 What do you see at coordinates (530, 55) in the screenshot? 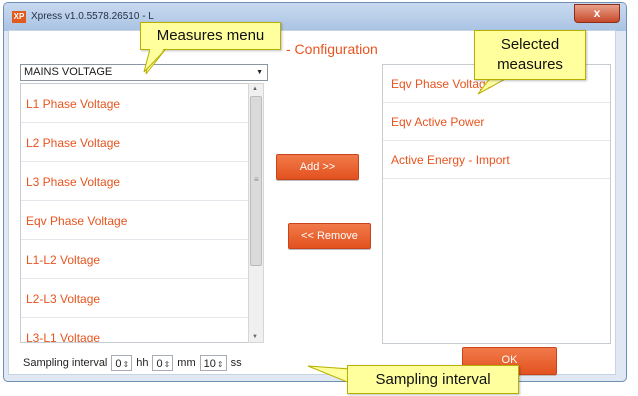
I see `selected-measures-callout: Selected measures` at bounding box center [530, 55].